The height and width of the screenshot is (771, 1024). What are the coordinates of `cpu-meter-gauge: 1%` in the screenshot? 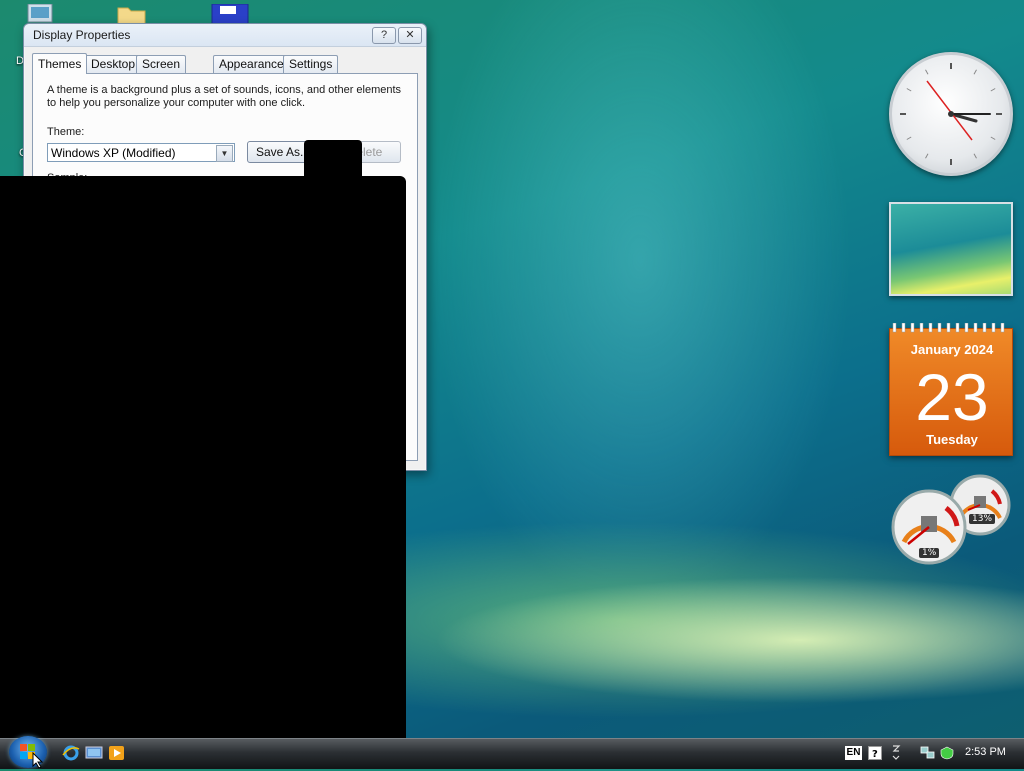 It's located at (929, 527).